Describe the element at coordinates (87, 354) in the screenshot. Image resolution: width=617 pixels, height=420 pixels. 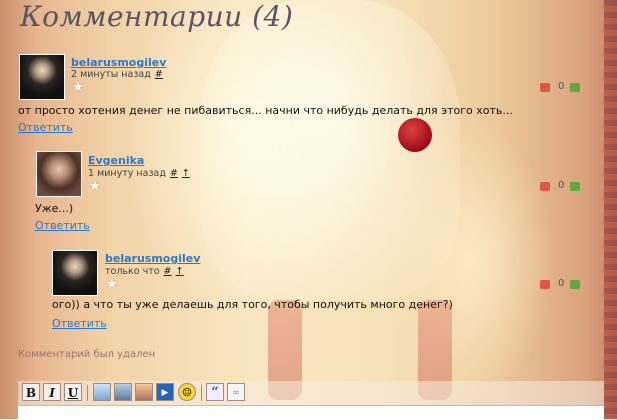
I see `deleted-comment-note: Комментарий был удален` at that location.